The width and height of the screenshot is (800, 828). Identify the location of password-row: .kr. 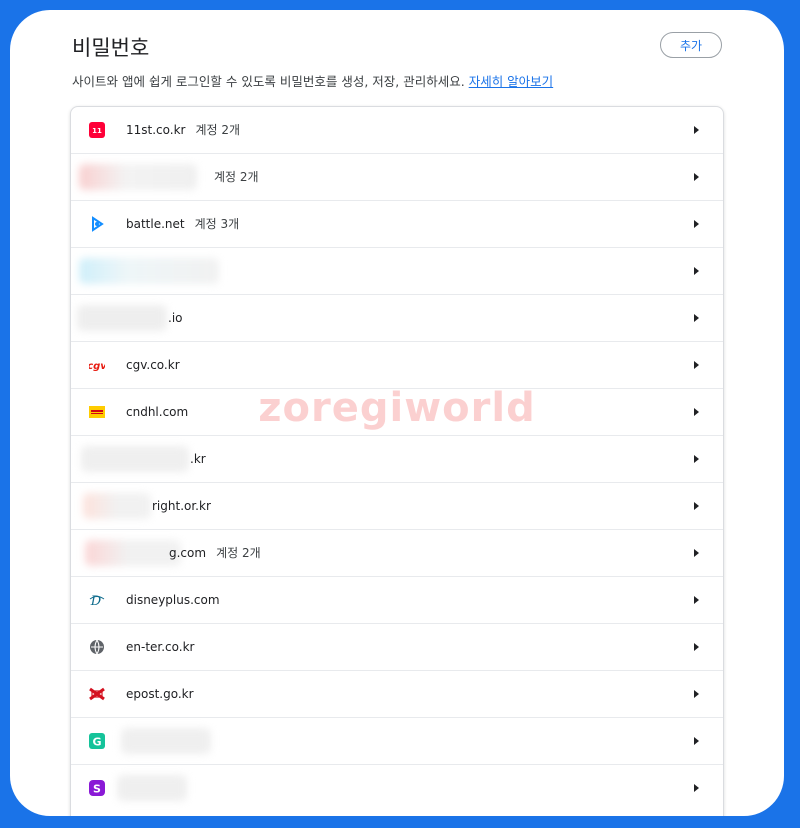
(397, 459).